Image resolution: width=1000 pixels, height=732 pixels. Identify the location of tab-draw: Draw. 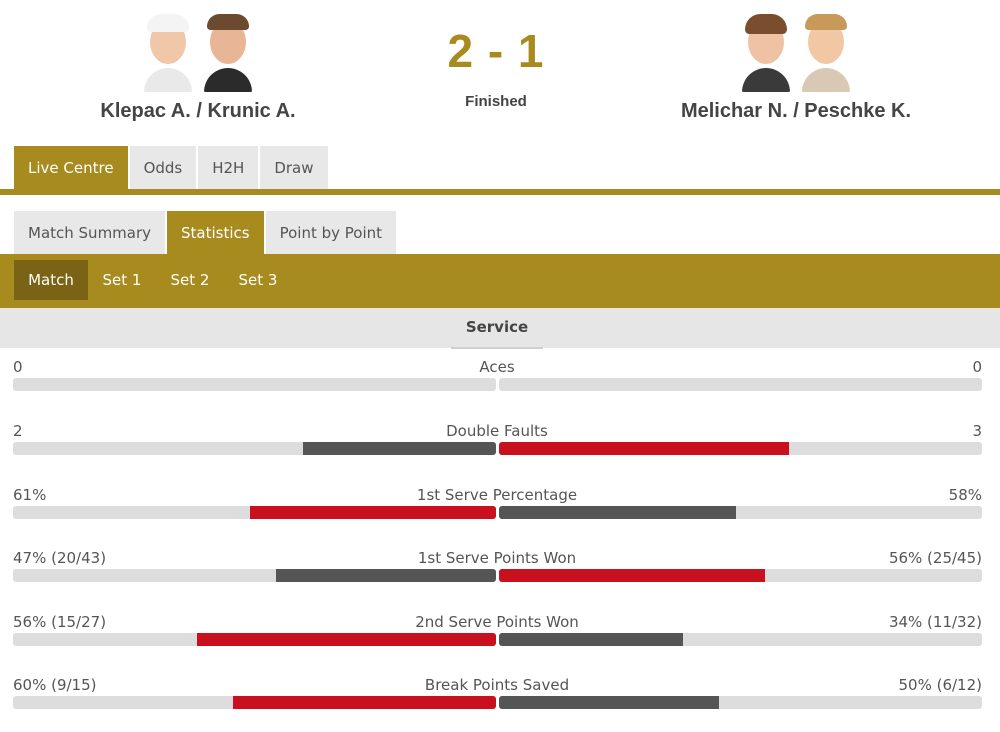
(294, 168).